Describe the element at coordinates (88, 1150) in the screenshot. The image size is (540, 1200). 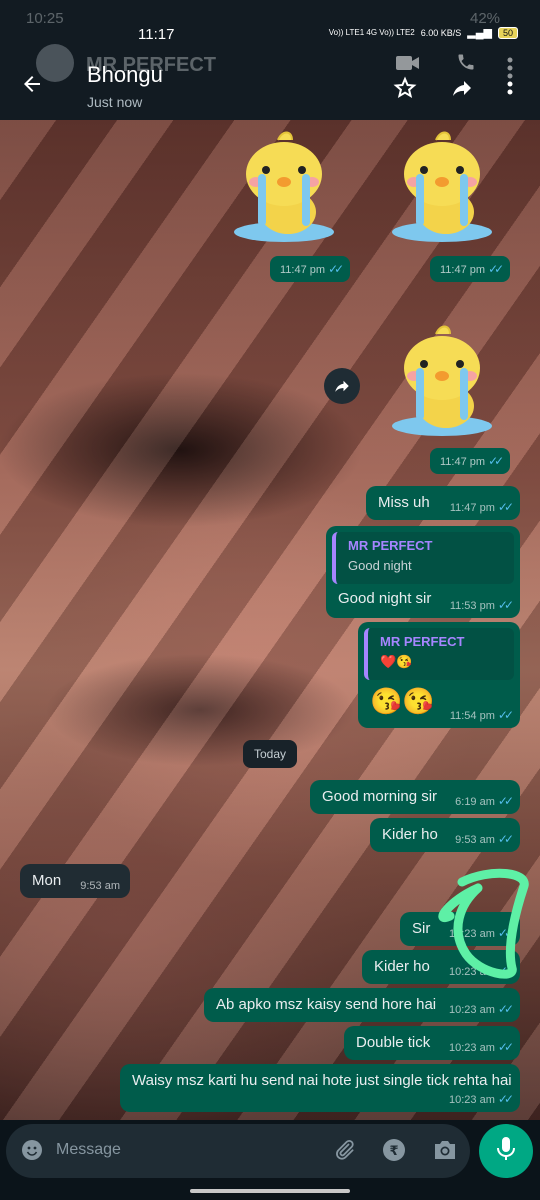
I see `message-input: Message` at that location.